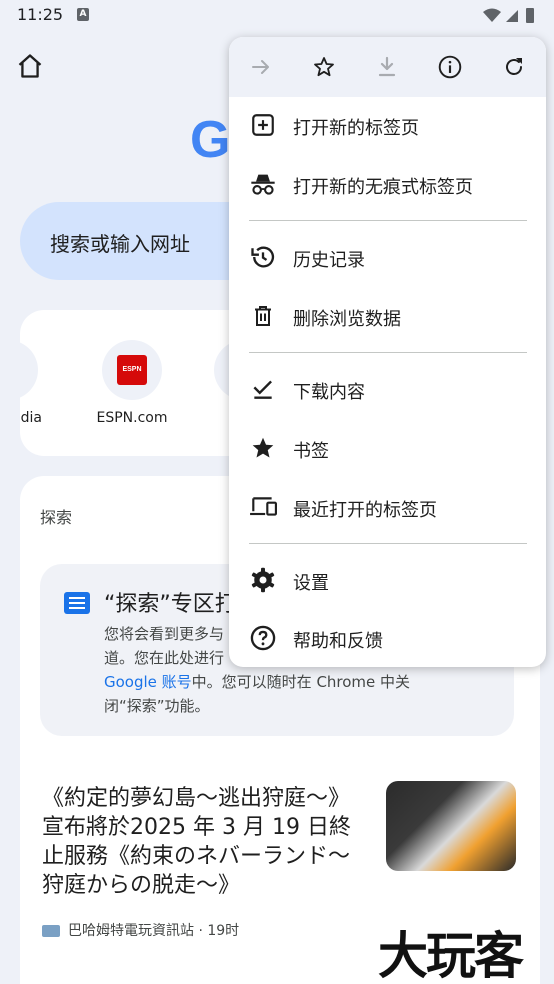  I want to click on menu-item-incognito: 打开新的无痕式标签页, so click(387, 184).